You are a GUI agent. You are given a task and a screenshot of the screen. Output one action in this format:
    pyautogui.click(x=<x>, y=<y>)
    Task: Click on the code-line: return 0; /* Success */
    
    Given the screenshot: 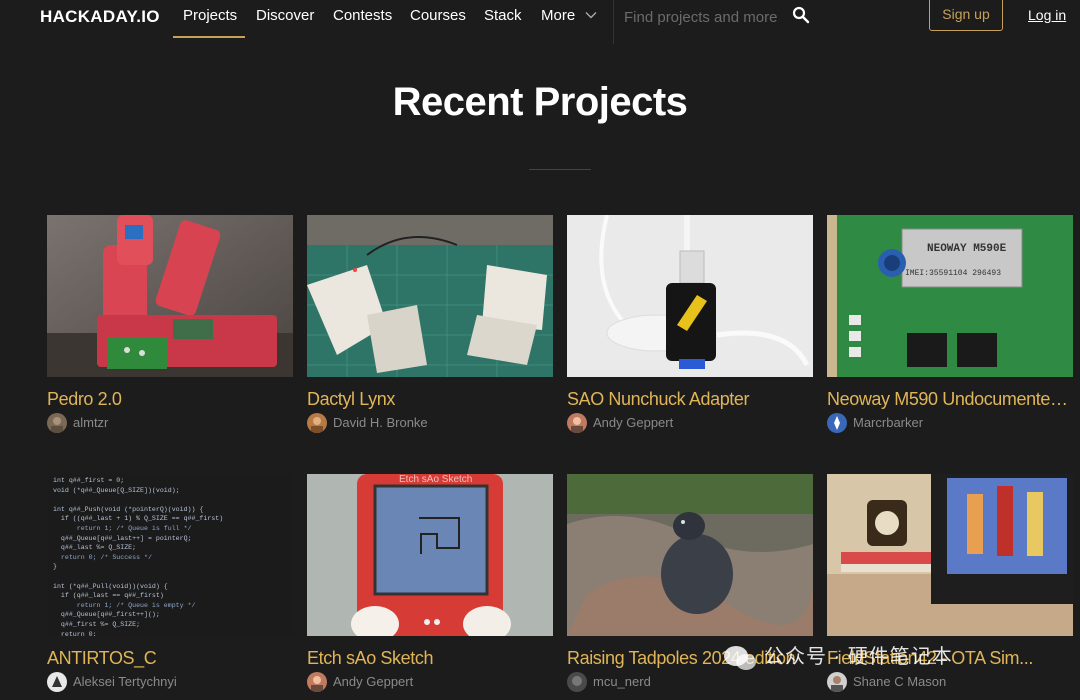 What is the action you would take?
    pyautogui.click(x=102, y=557)
    